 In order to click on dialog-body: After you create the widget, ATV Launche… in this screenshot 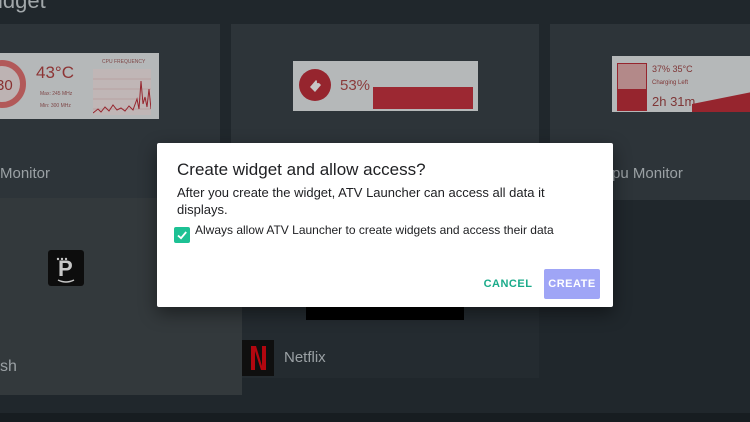, I will do `click(361, 201)`.